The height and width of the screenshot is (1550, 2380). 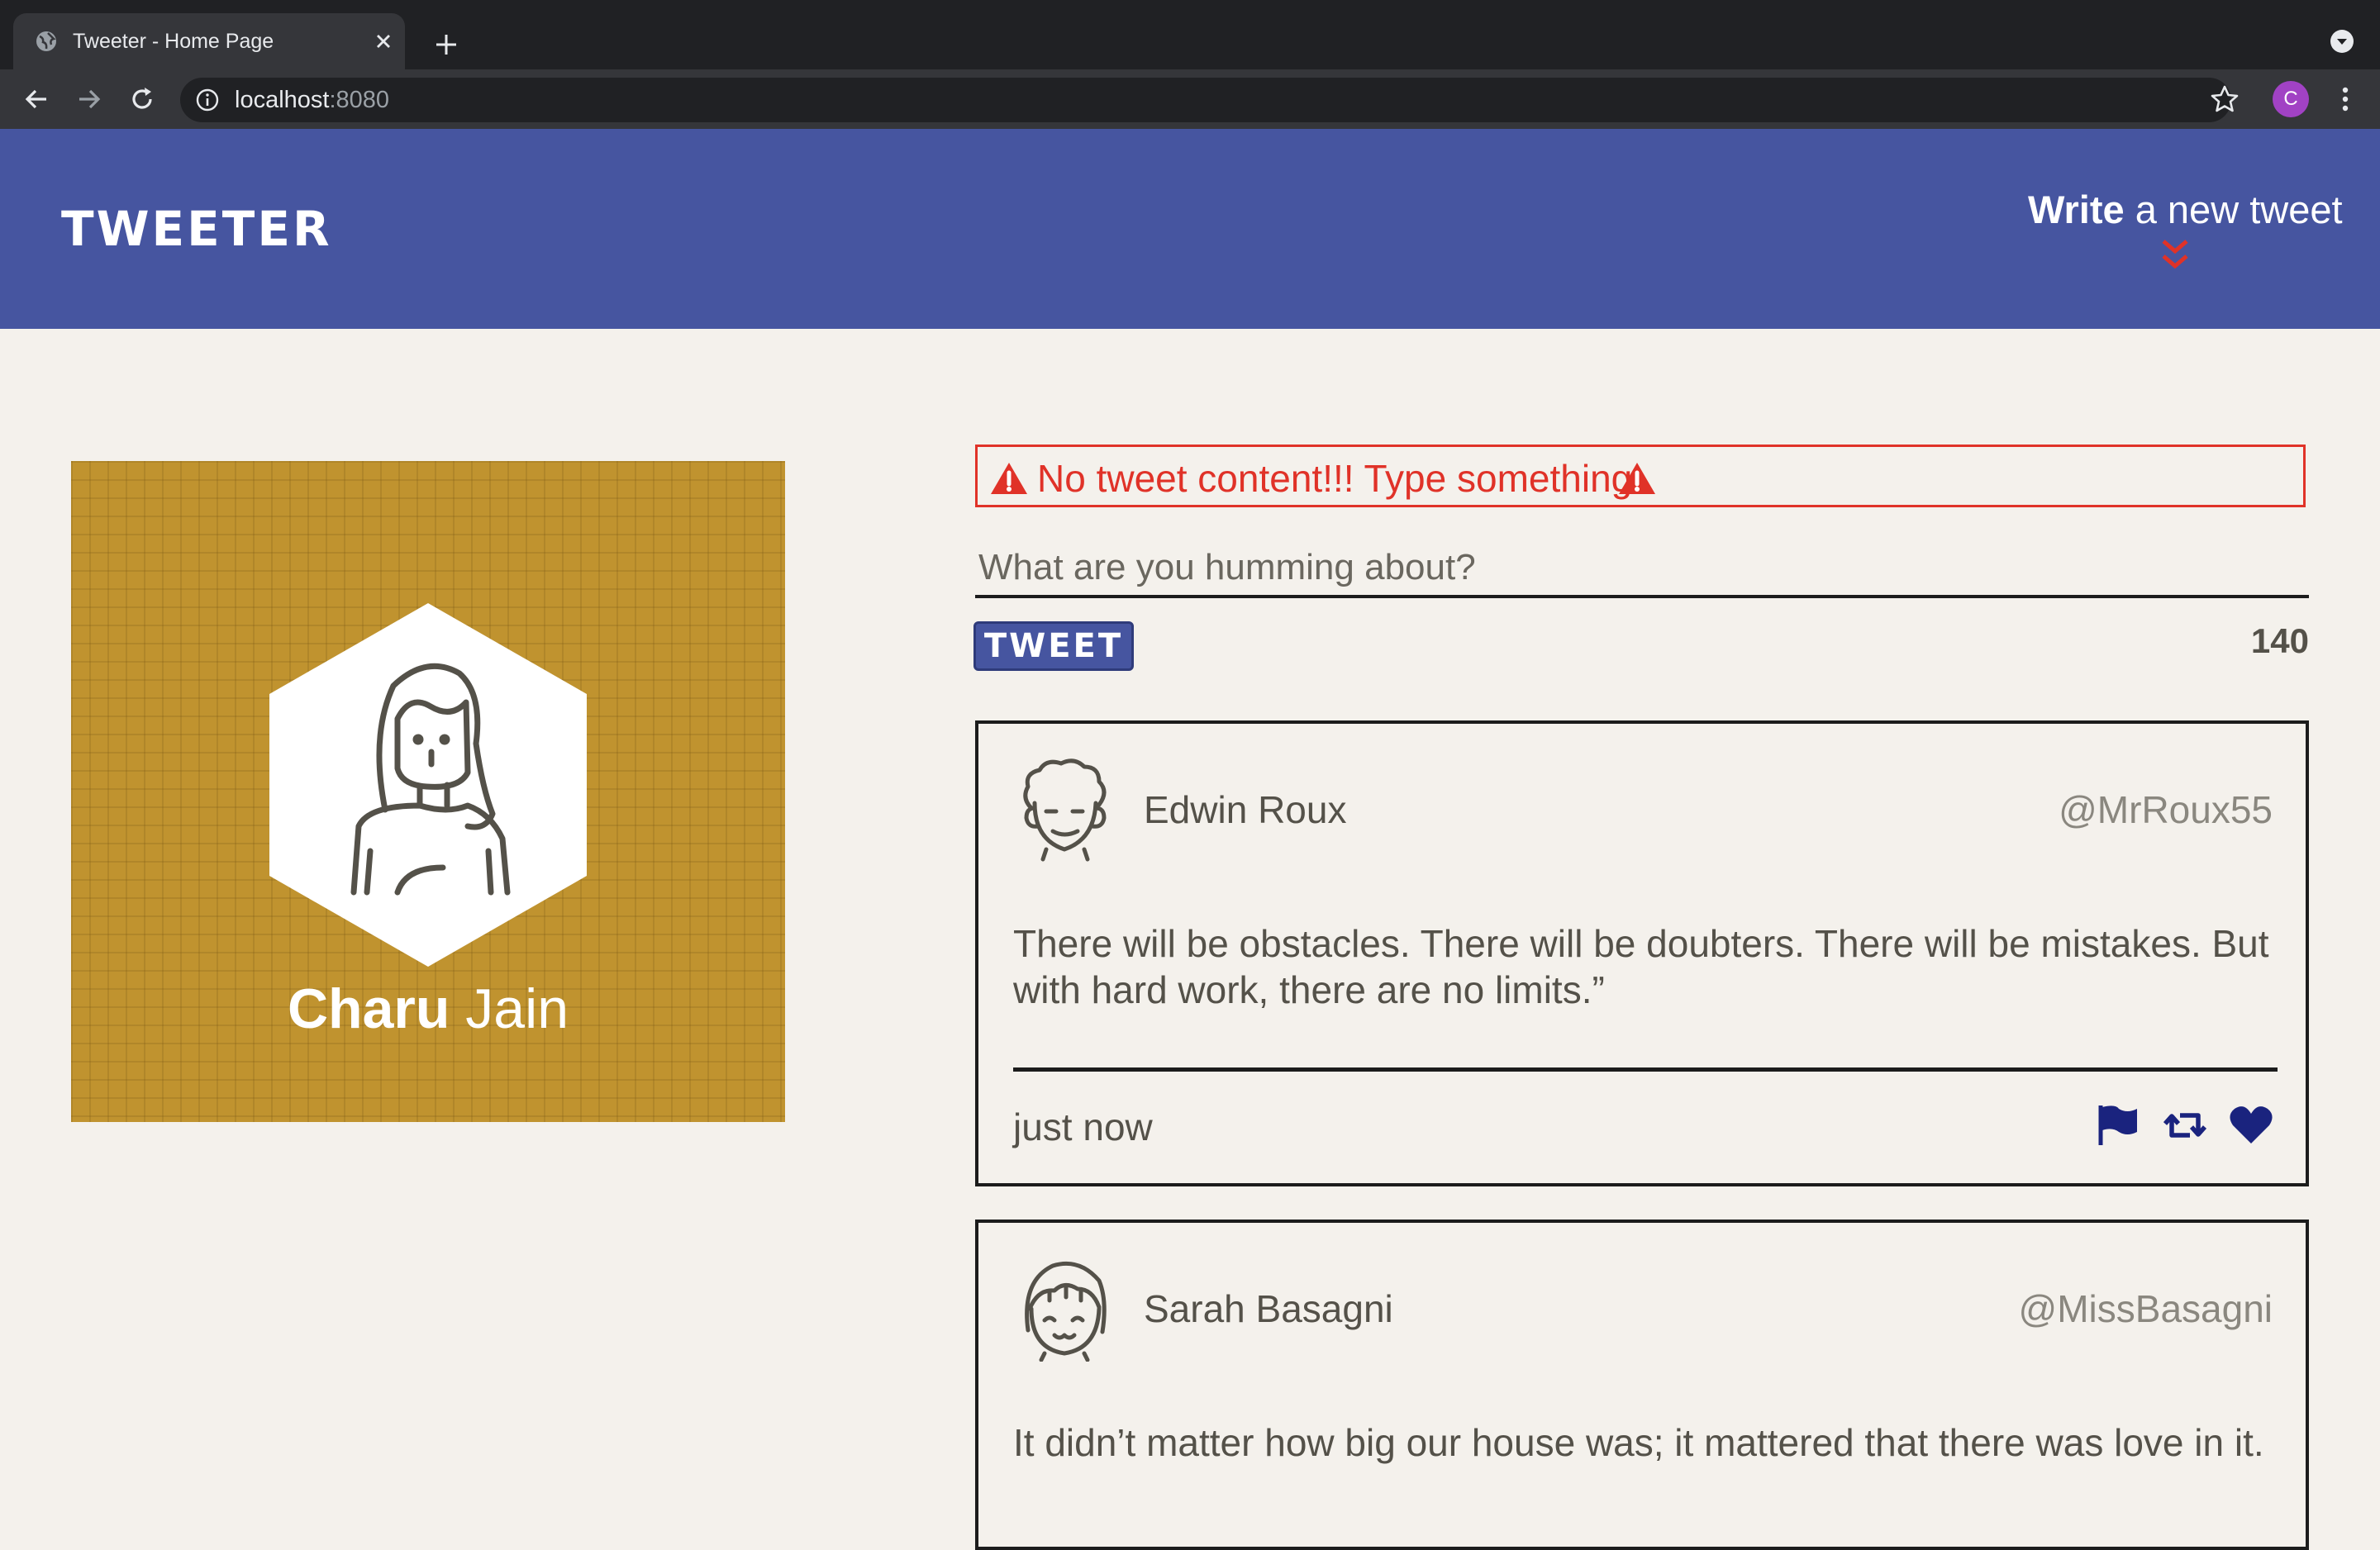 What do you see at coordinates (1245, 809) in the screenshot?
I see `tweet-author-name: Edwin Roux` at bounding box center [1245, 809].